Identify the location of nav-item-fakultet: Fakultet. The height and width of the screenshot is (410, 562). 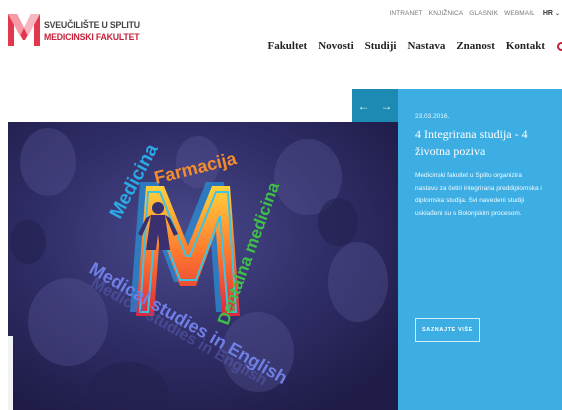
(287, 46).